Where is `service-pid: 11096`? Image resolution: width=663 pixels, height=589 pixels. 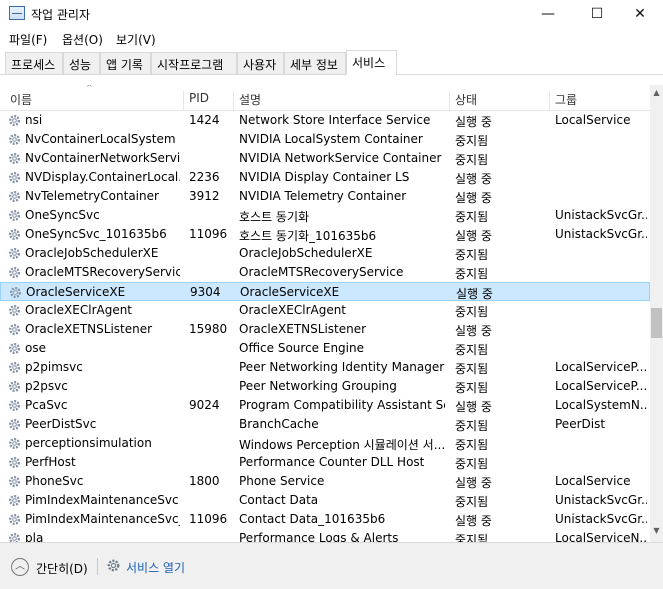 service-pid: 11096 is located at coordinates (208, 234).